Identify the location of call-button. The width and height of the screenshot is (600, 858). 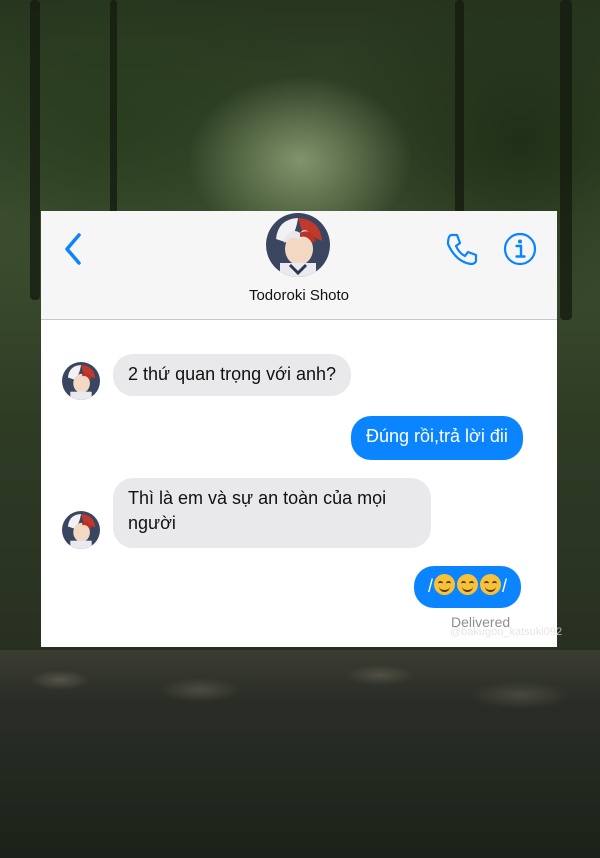
(462, 249).